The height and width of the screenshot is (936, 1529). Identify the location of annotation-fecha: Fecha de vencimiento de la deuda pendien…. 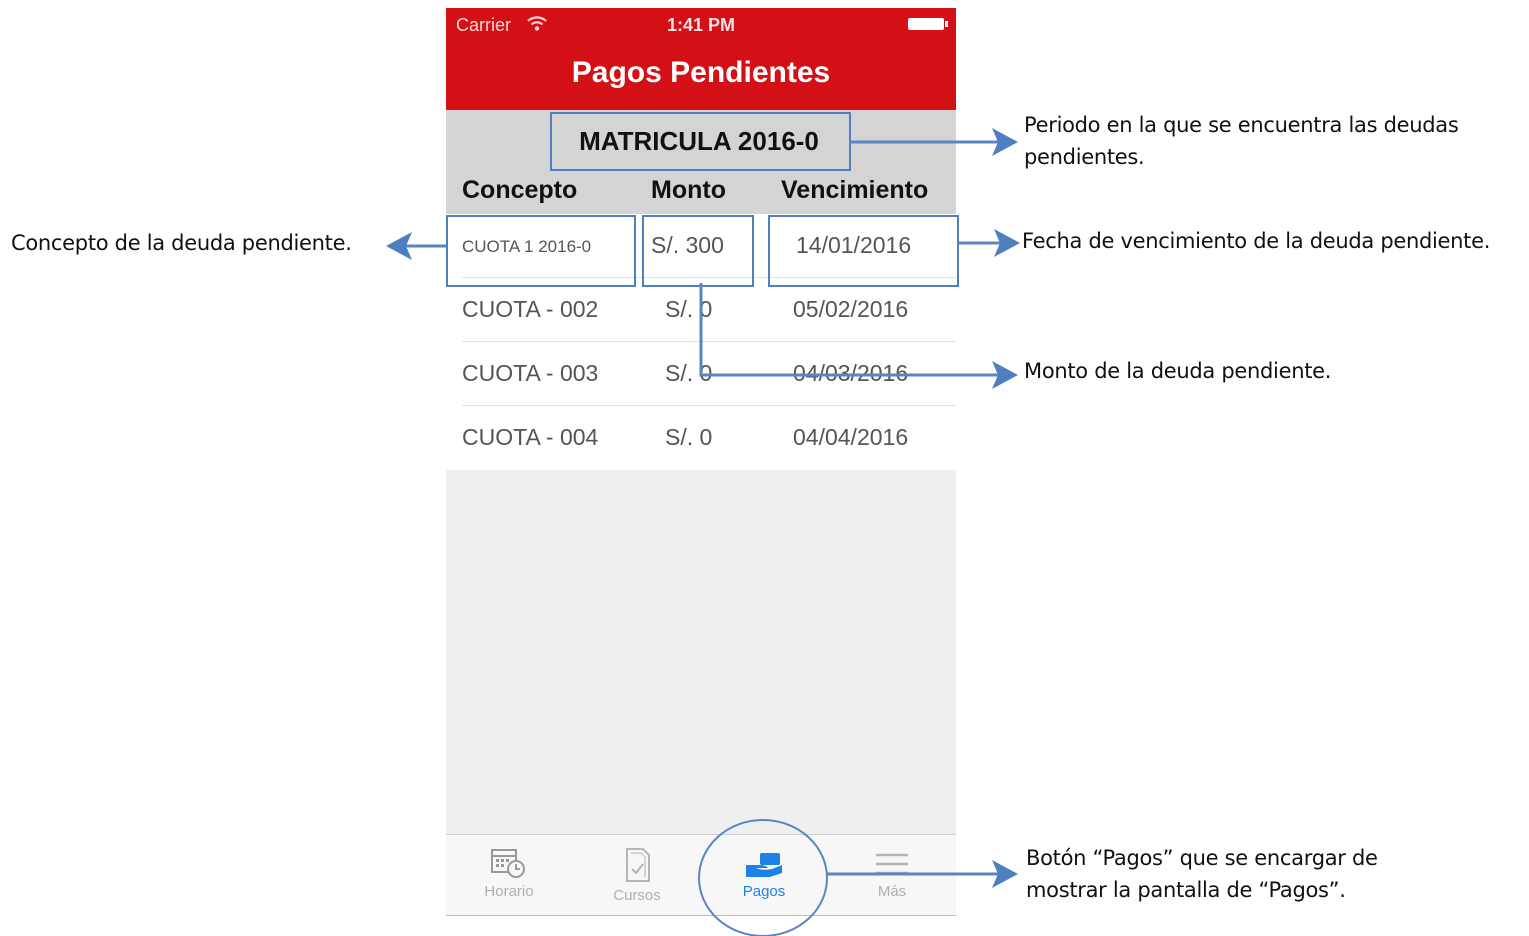
(1256, 241).